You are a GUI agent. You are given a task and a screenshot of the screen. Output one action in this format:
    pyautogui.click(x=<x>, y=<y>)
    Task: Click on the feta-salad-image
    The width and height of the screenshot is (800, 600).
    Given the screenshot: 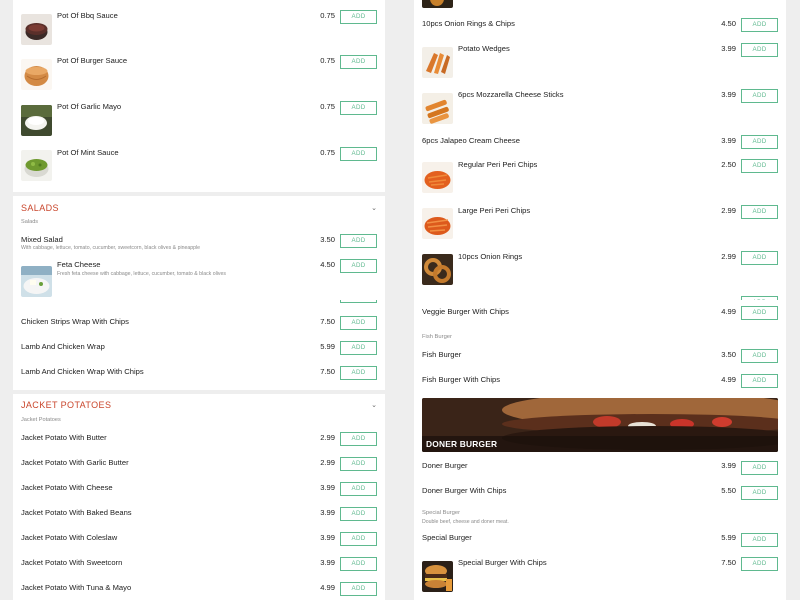 What is the action you would take?
    pyautogui.click(x=36, y=281)
    